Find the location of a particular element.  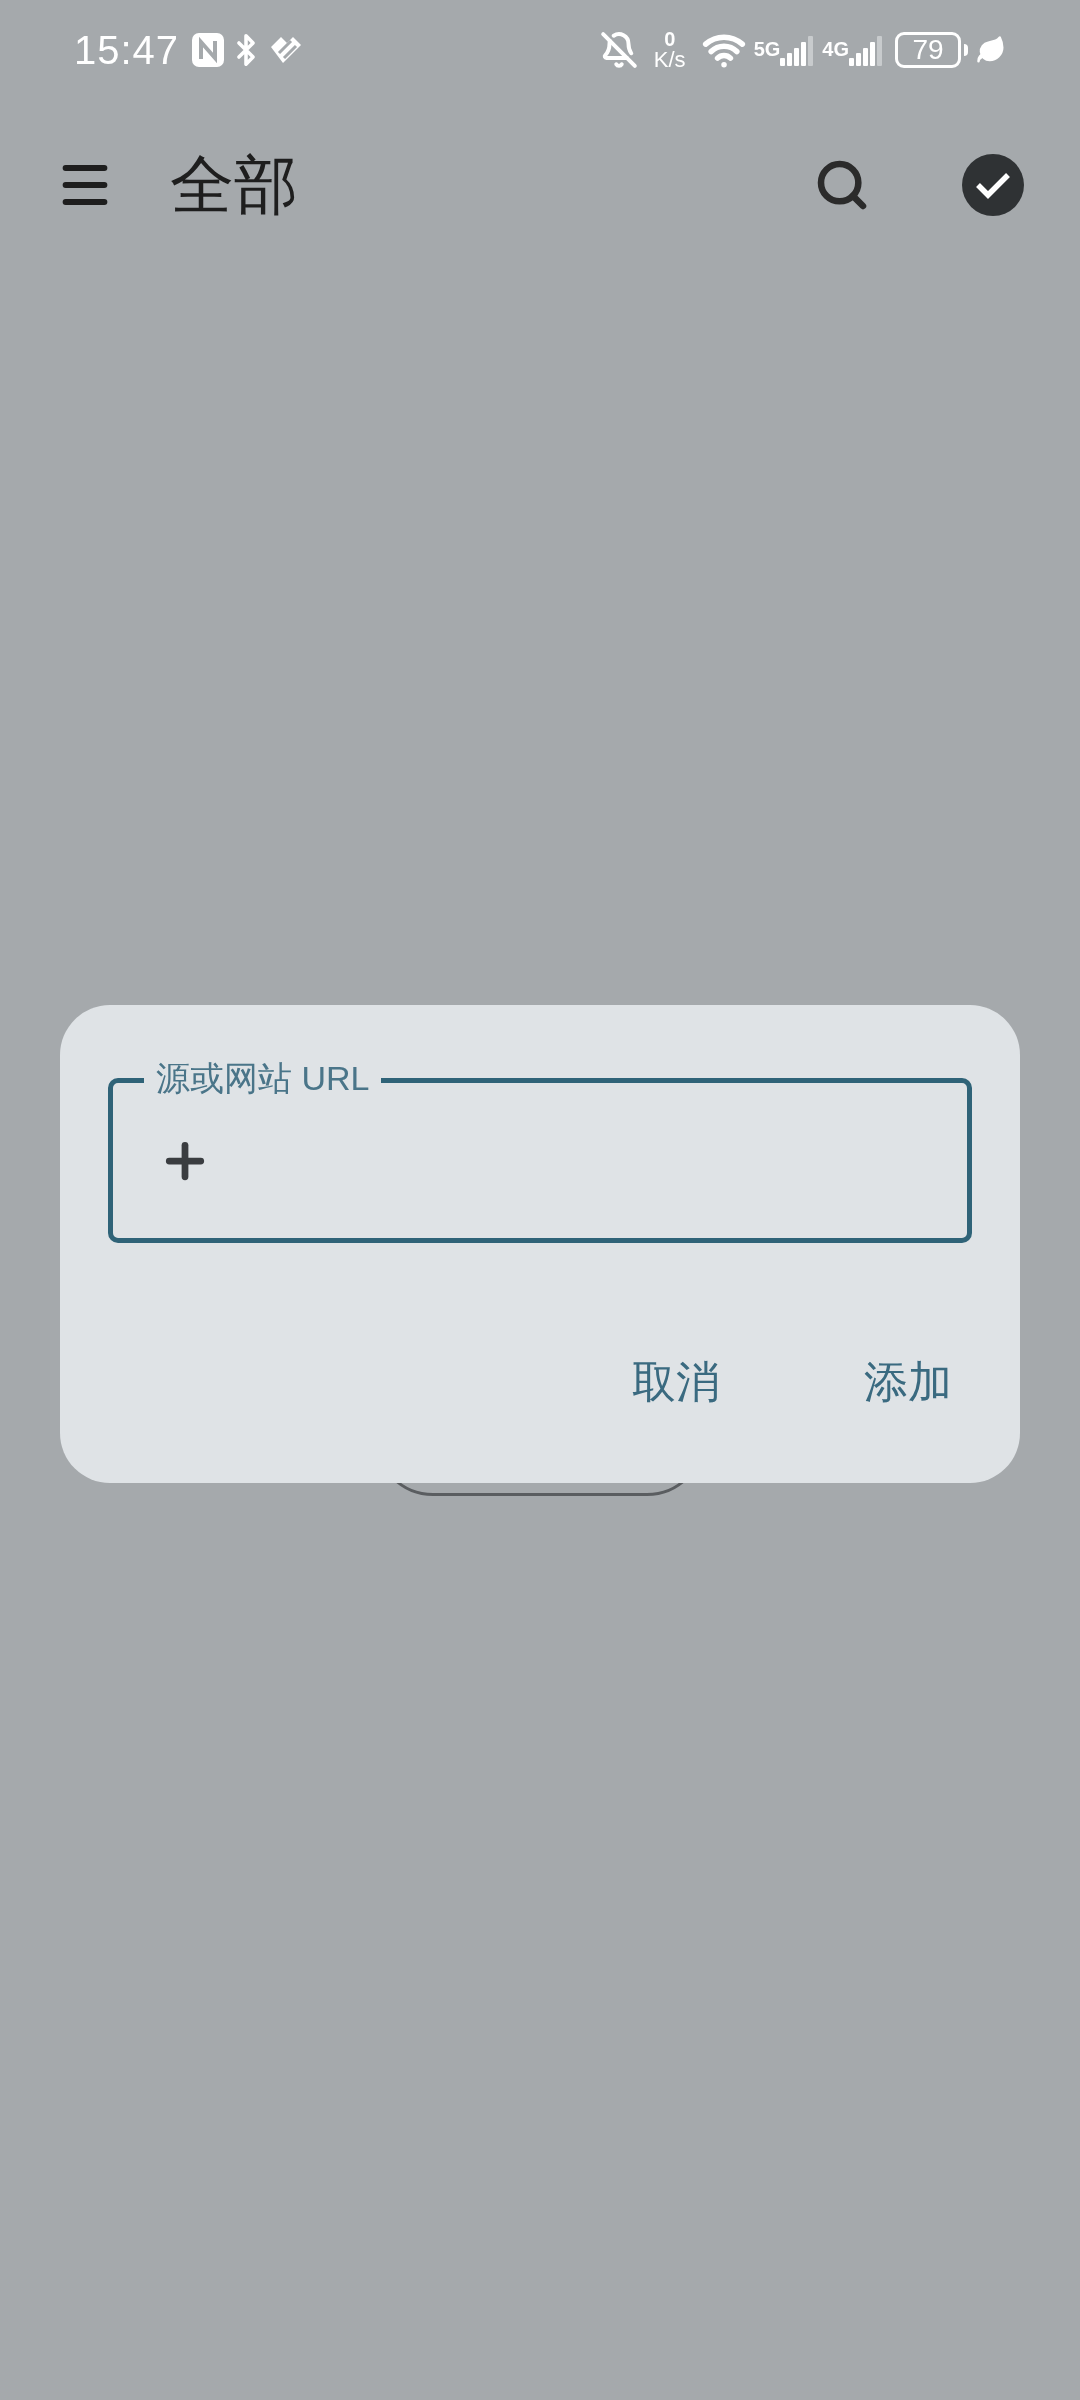

screen-title: 全部 is located at coordinates (234, 185).